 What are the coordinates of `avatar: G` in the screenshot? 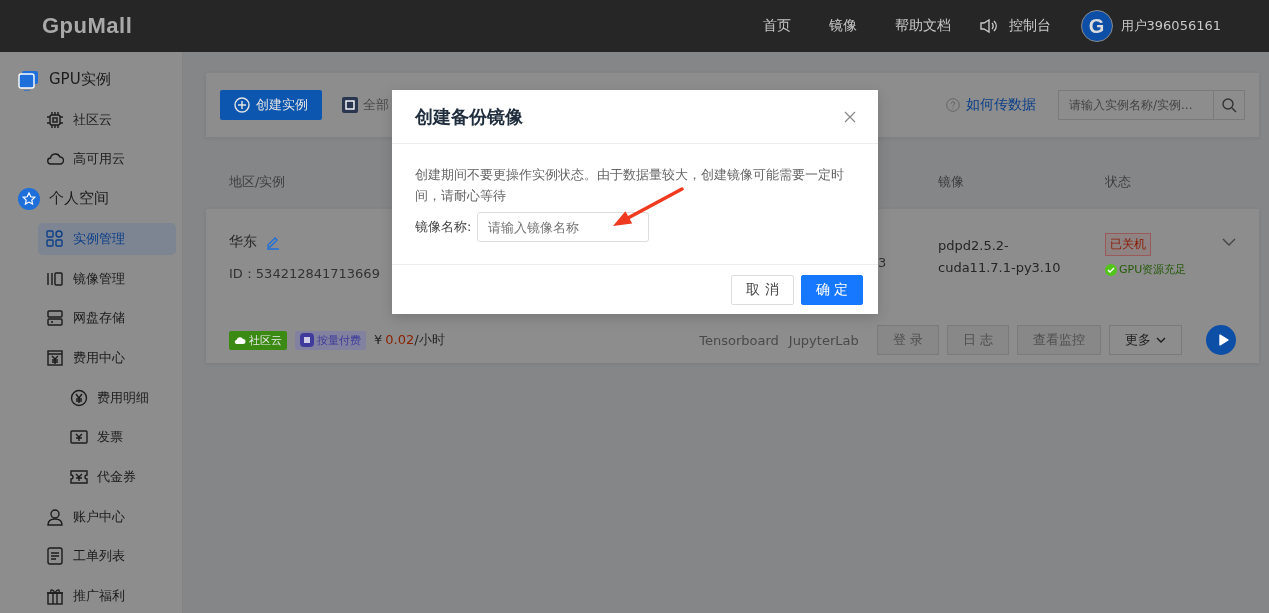 It's located at (1096, 26).